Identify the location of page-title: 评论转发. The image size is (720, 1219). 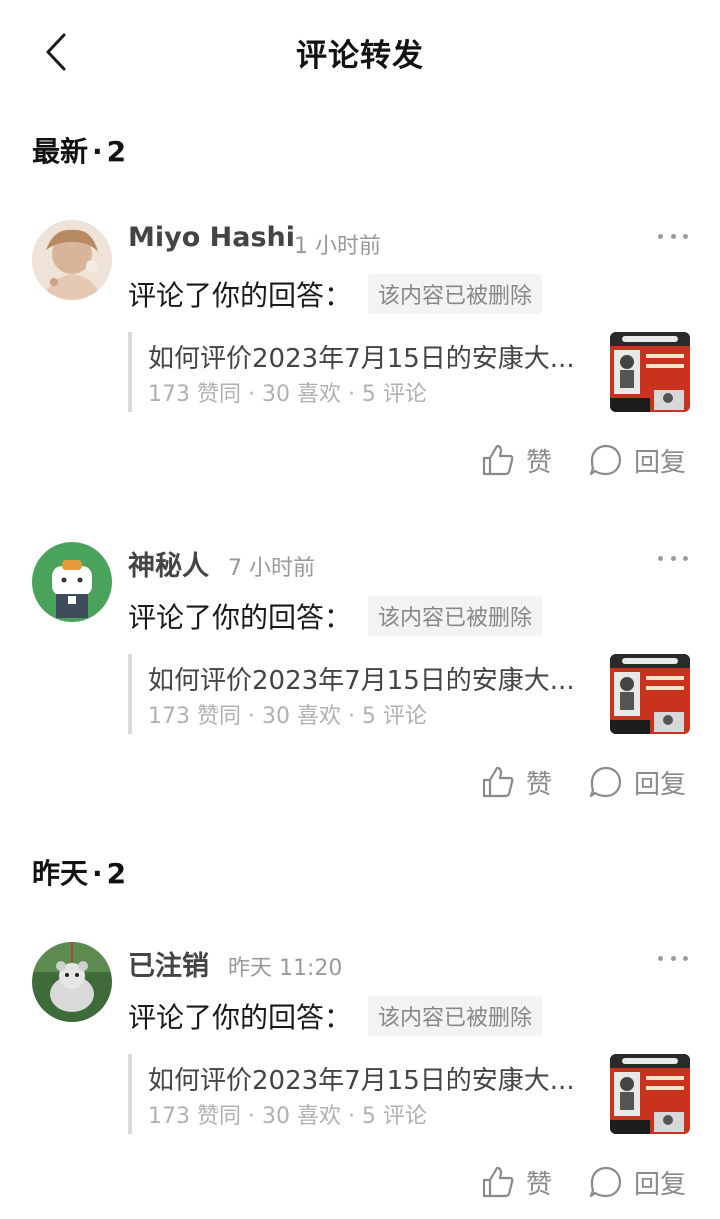
(360, 56).